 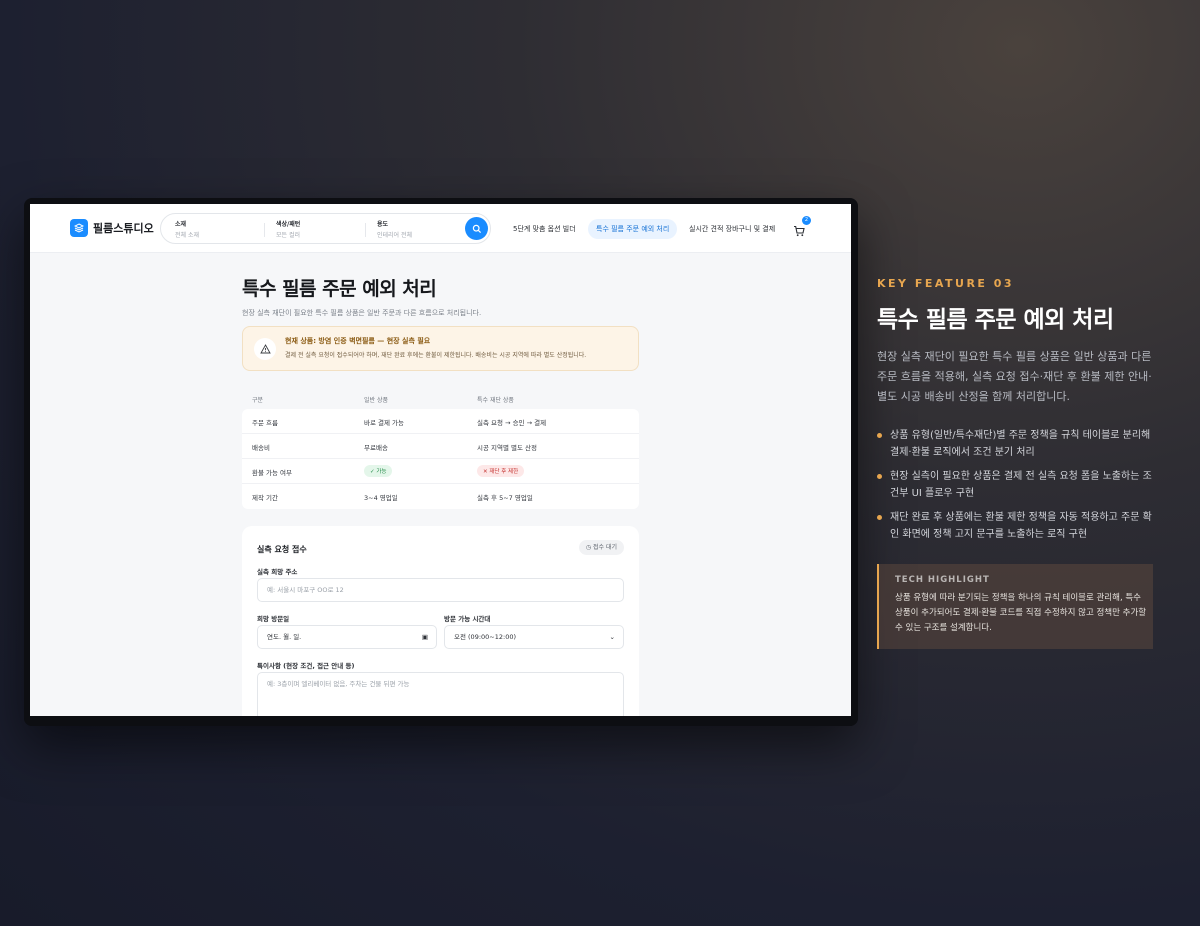 I want to click on page-title: 특수 필름 주문 예외 처리, so click(x=339, y=289).